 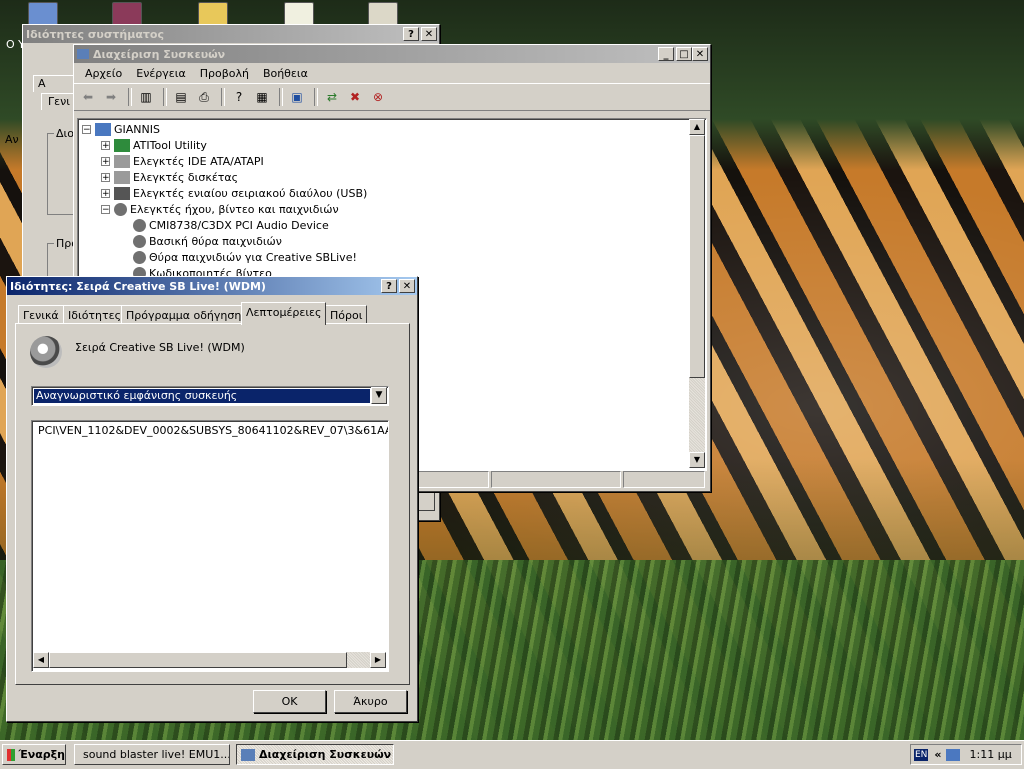 I want to click on scroll-left-button: ◀, so click(x=41, y=660).